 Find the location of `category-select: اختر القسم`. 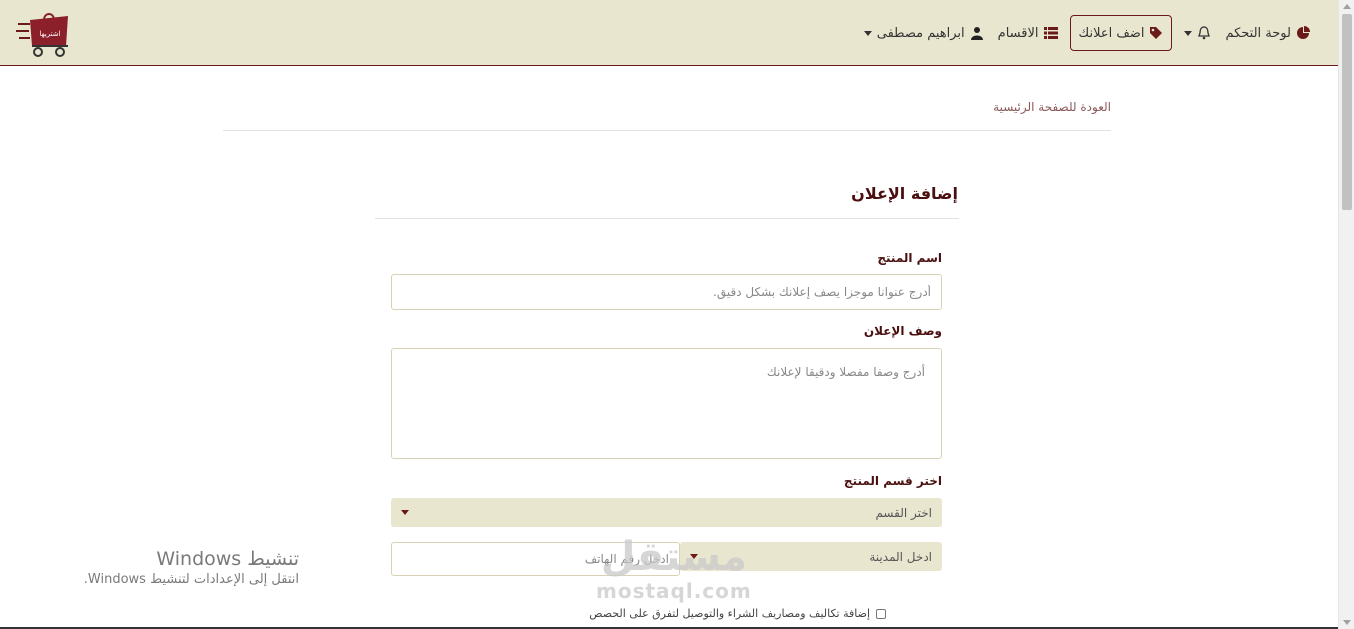

category-select: اختر القسم is located at coordinates (666, 512).